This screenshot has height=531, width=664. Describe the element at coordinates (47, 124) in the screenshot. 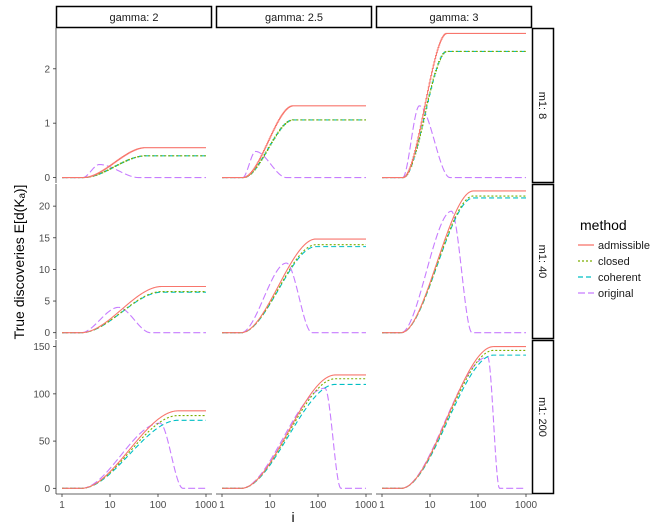

I see `y-tick-label: 1` at that location.